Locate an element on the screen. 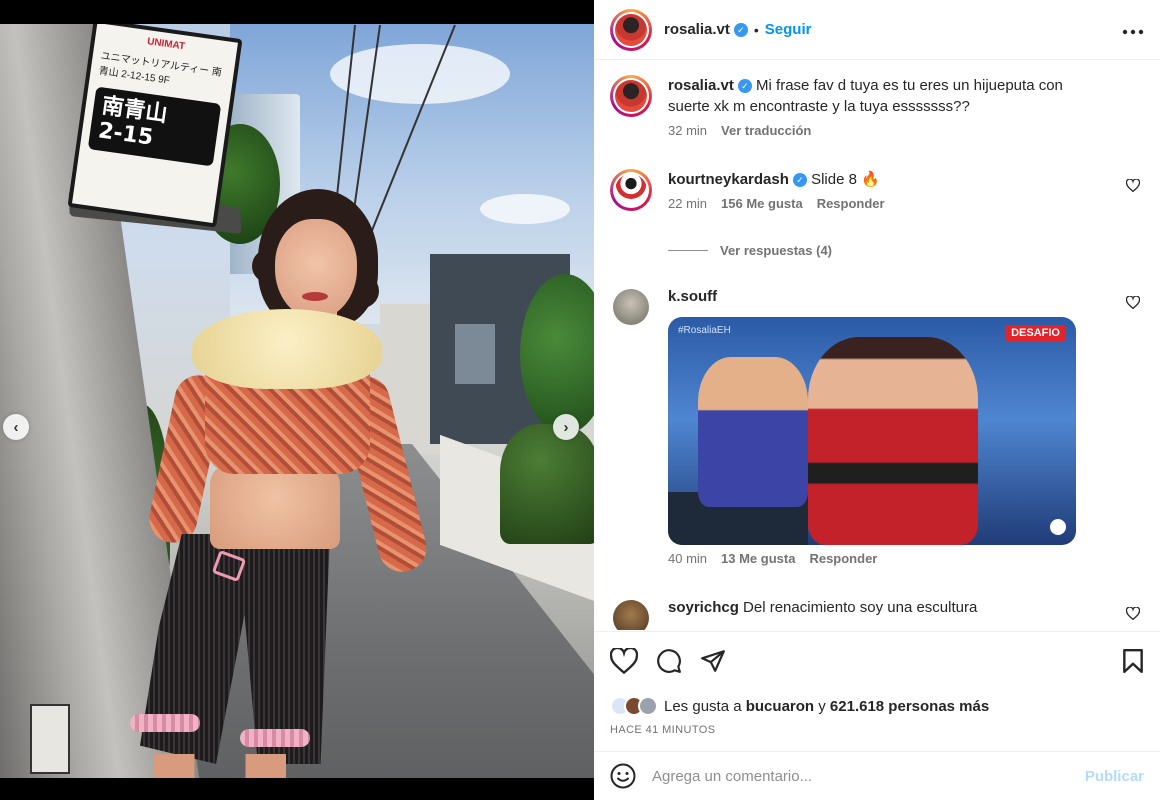 This screenshot has width=1160, height=800. person-face is located at coordinates (316, 269).